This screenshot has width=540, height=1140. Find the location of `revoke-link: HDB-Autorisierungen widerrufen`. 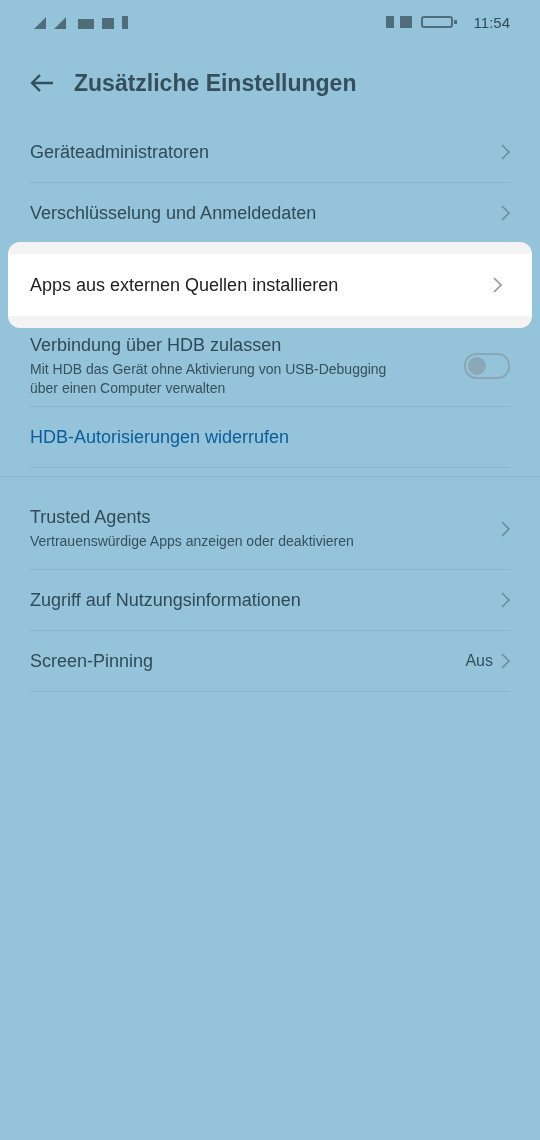

revoke-link: HDB-Autorisierungen widerrufen is located at coordinates (160, 437).